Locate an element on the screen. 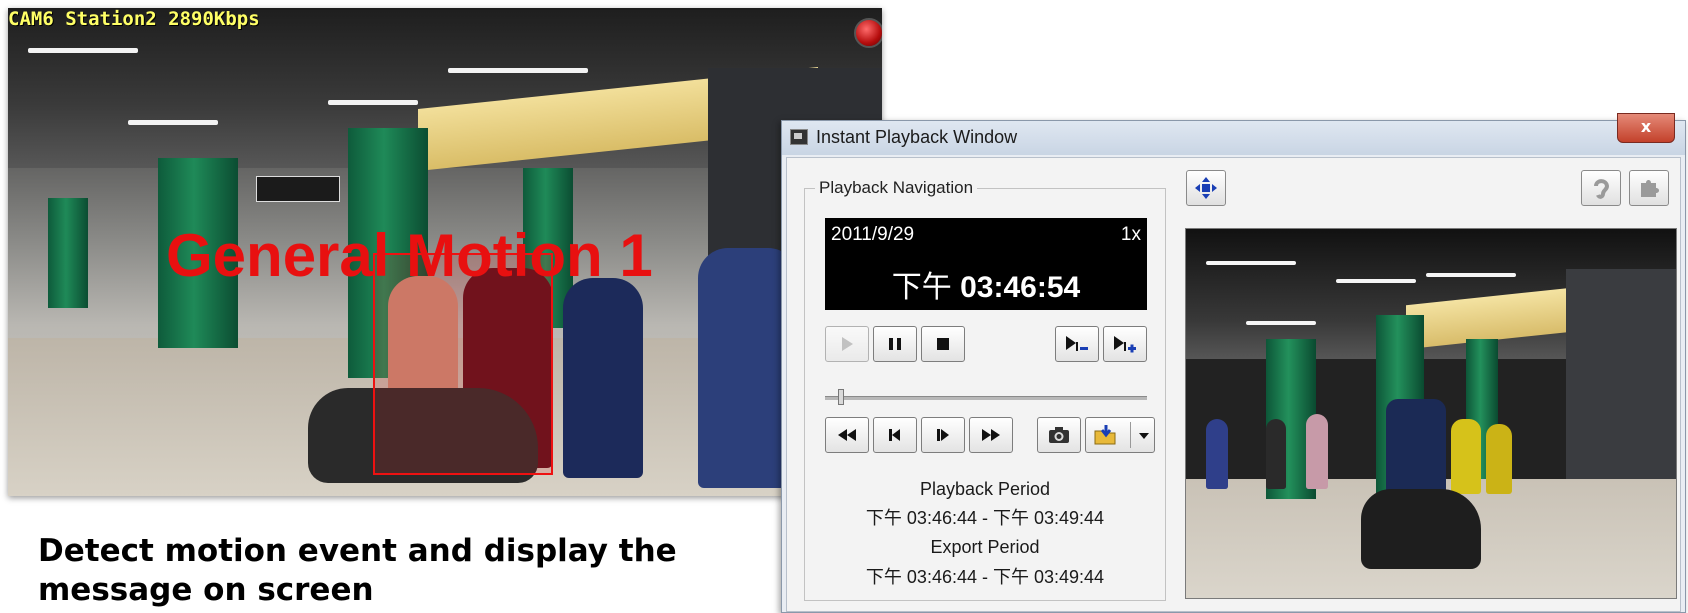 This screenshot has width=1688, height=613. motorcycle is located at coordinates (1421, 529).